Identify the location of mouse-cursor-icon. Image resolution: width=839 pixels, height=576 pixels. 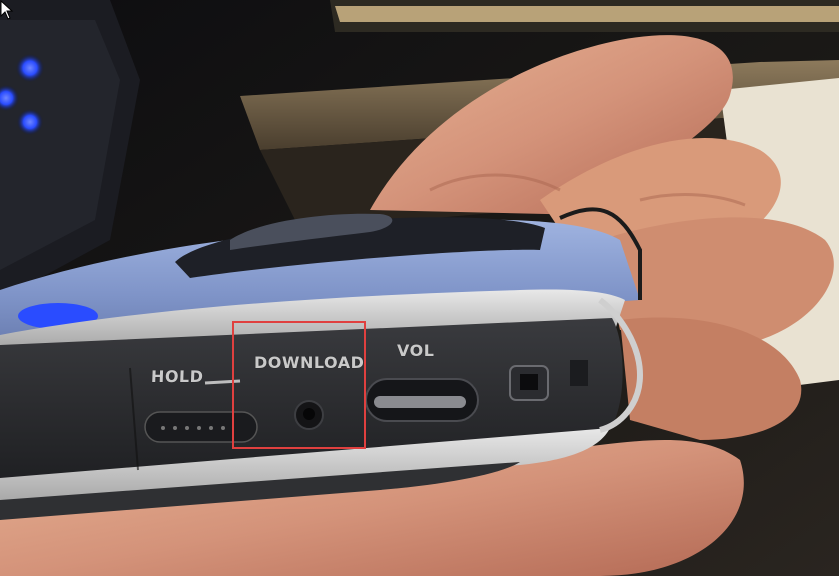
(7, 10).